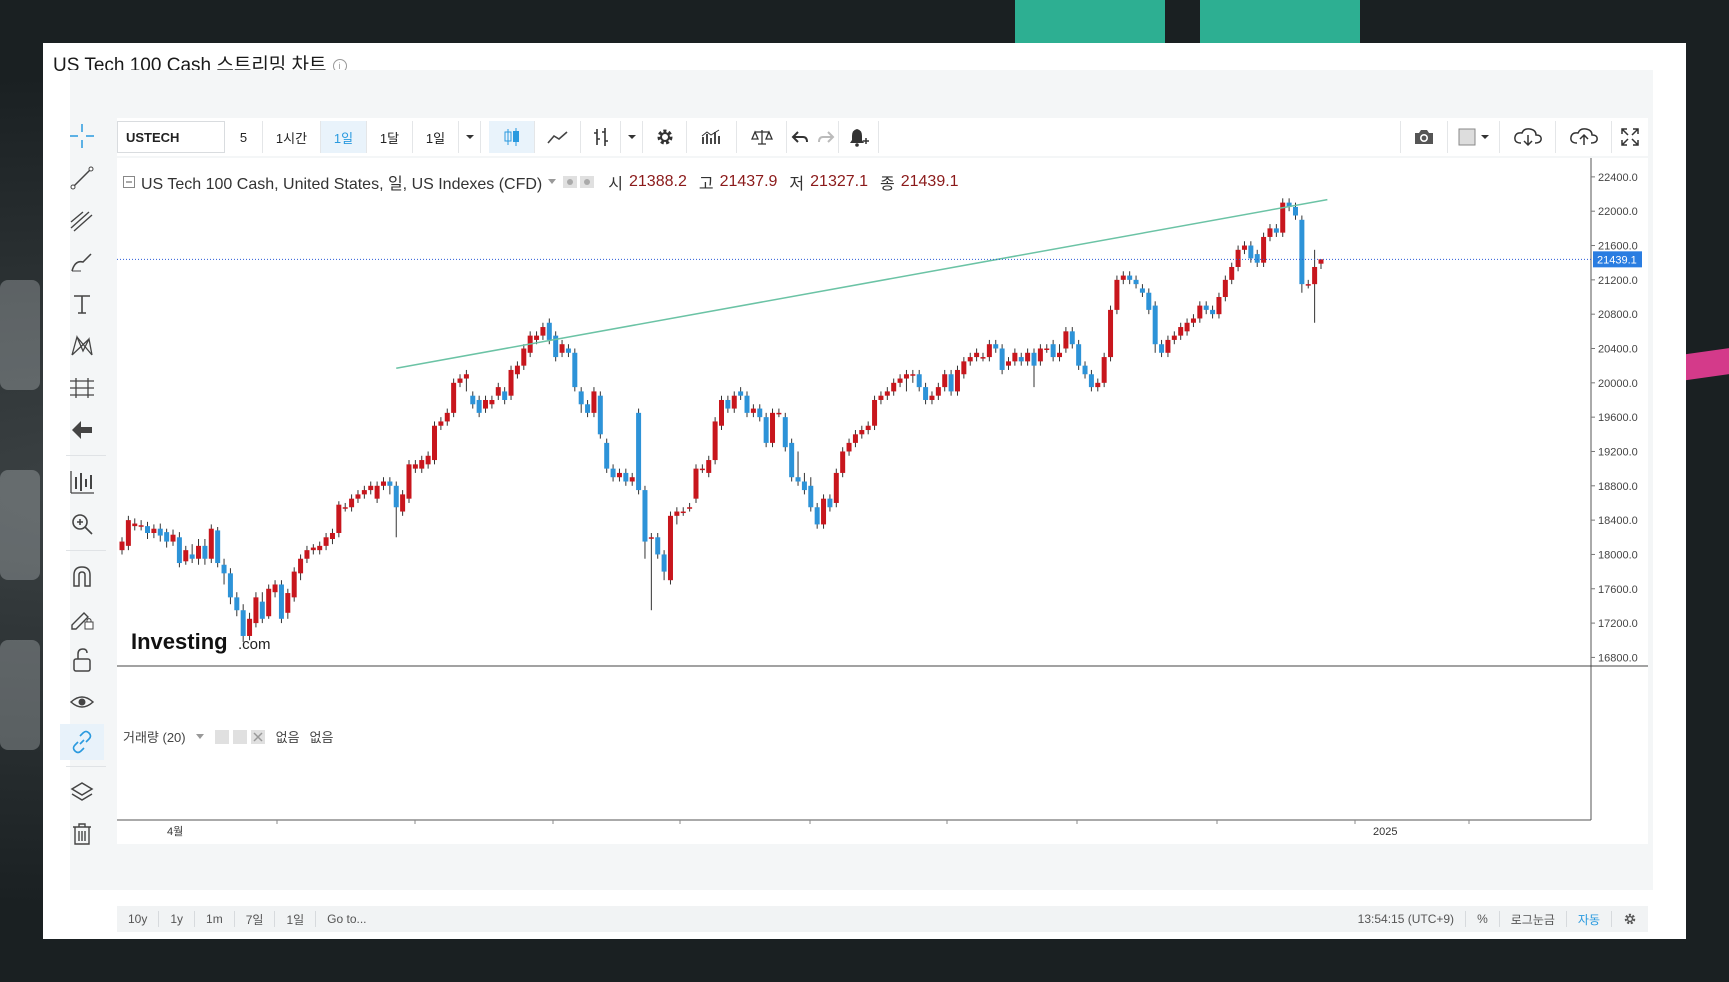 This screenshot has height=982, width=1729. What do you see at coordinates (129, 182) in the screenshot?
I see `collapse-icon` at bounding box center [129, 182].